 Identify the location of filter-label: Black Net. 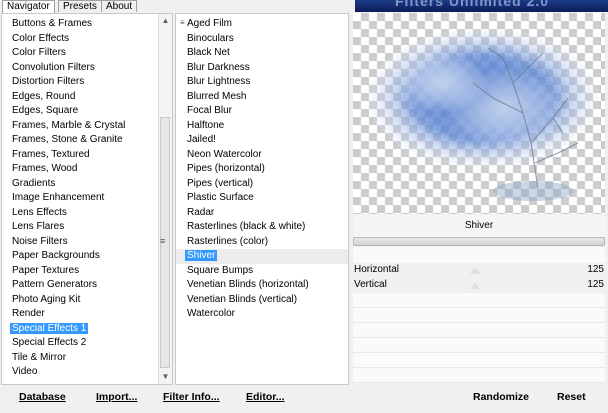
(208, 52).